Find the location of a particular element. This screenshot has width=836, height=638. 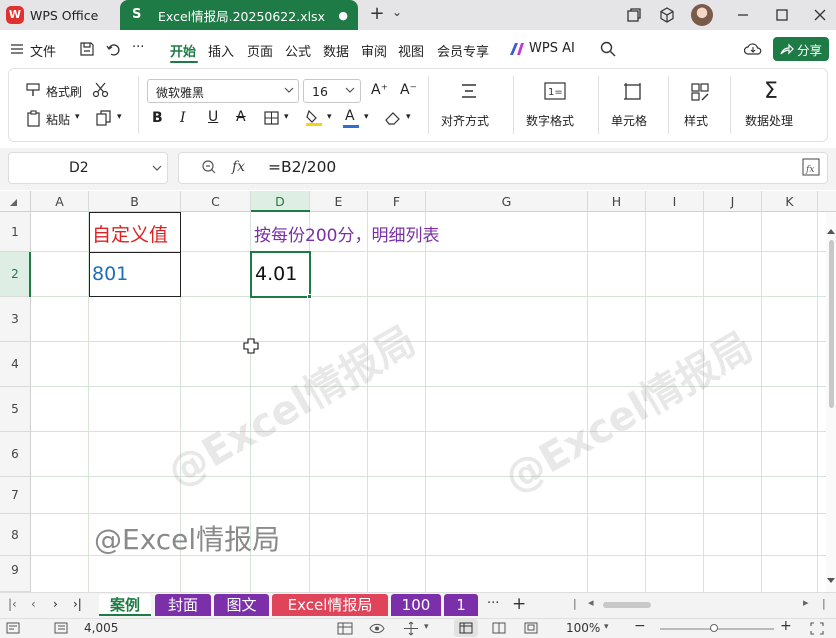

column-header-f: F is located at coordinates (397, 201).